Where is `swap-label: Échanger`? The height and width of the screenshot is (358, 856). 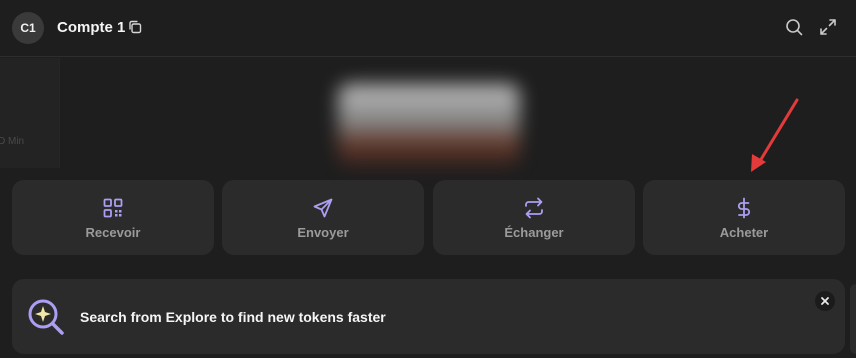
swap-label: Échanger is located at coordinates (534, 232).